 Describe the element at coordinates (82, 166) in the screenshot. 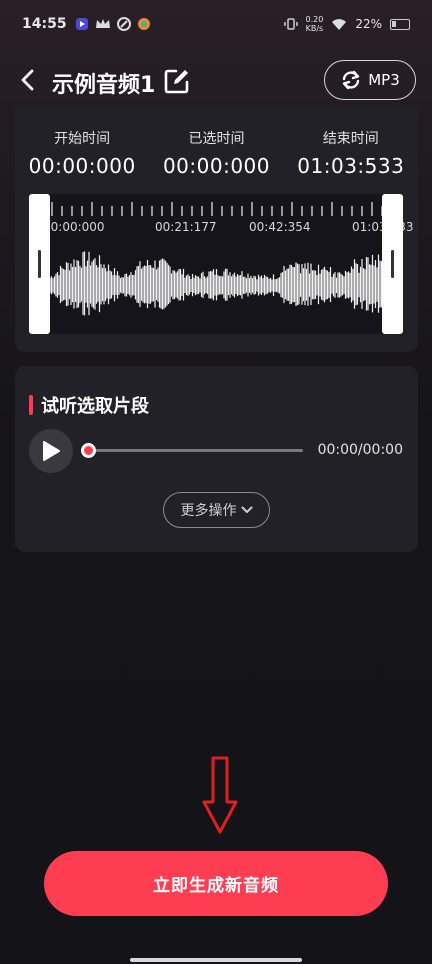

I see `start-time-value: 00:00:000` at that location.